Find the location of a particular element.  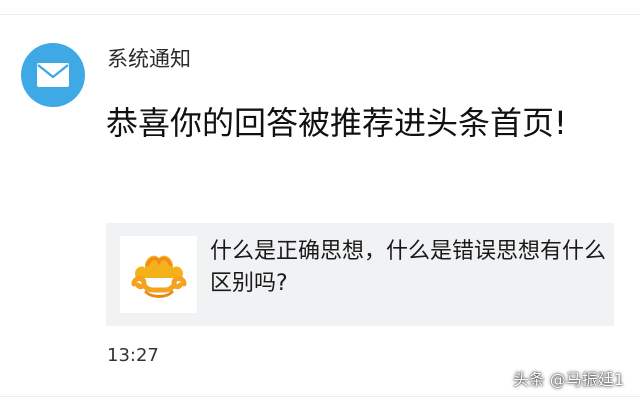

bottom-divider is located at coordinates (320, 396).